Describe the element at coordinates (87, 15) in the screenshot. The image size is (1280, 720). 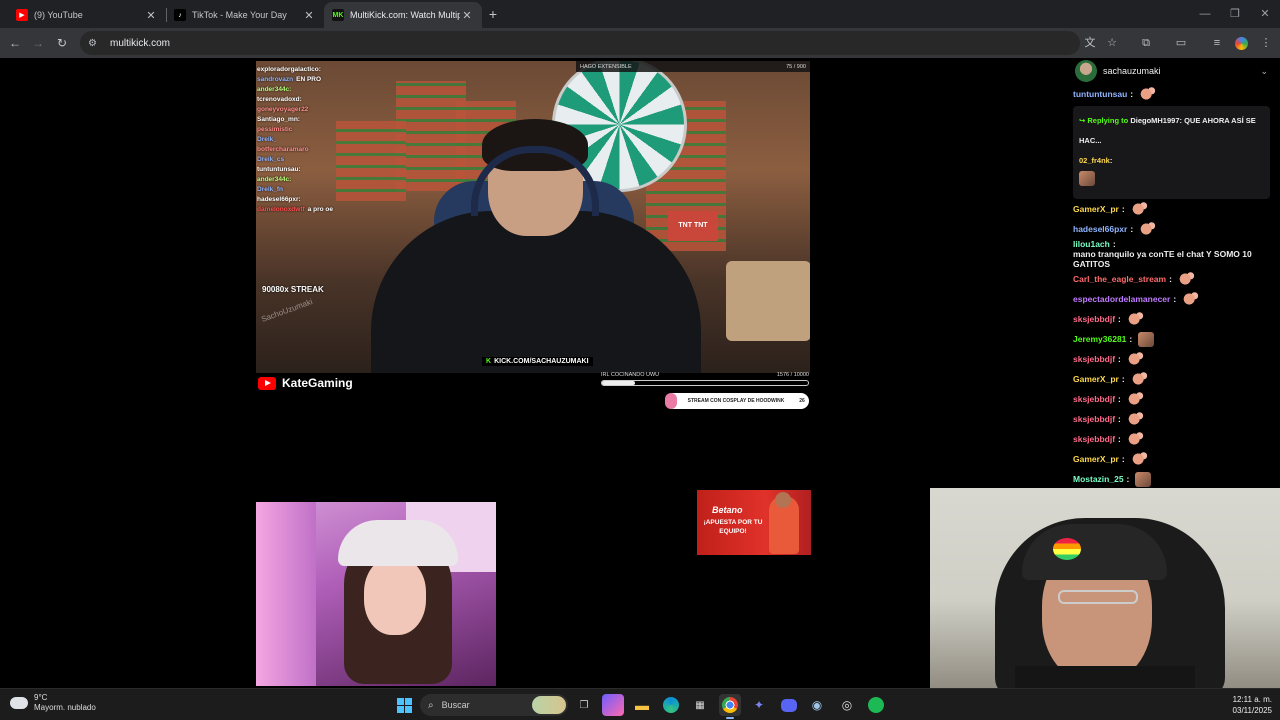
I see `tab-youtube: ▶ (9) YouTube ✕` at that location.